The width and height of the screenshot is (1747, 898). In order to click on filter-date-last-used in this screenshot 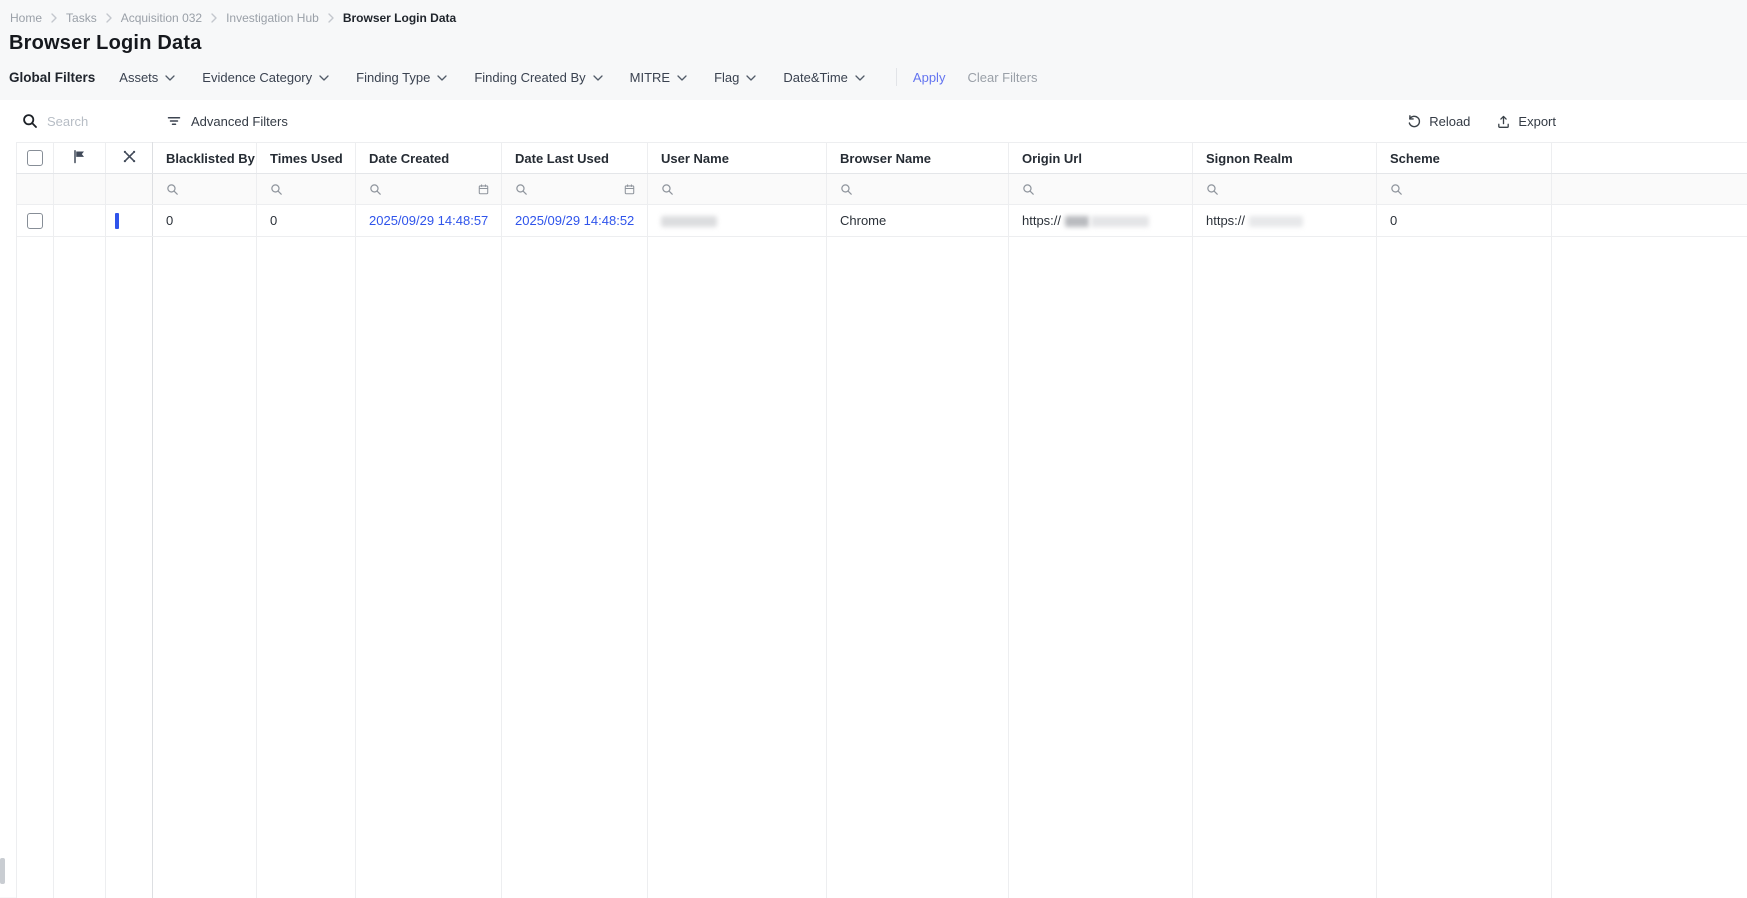, I will do `click(575, 189)`.